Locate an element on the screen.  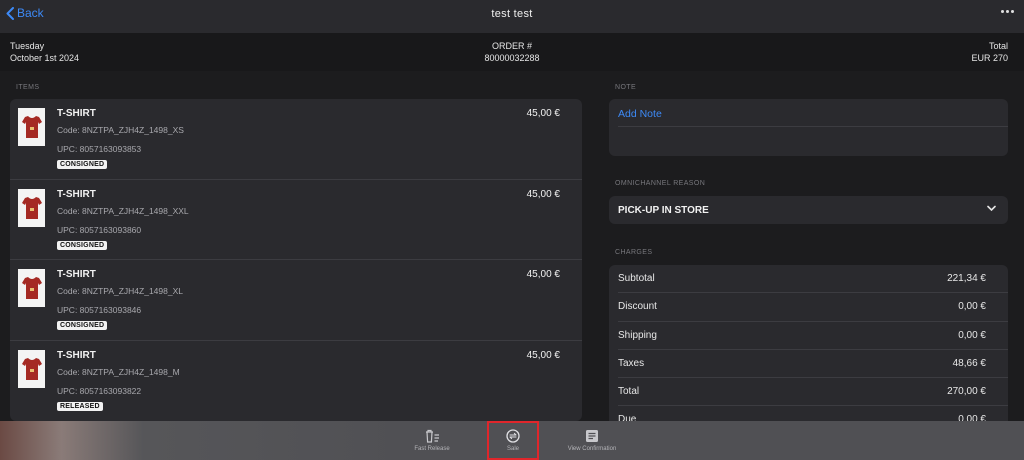
status-badge: RELEASED is located at coordinates (80, 406).